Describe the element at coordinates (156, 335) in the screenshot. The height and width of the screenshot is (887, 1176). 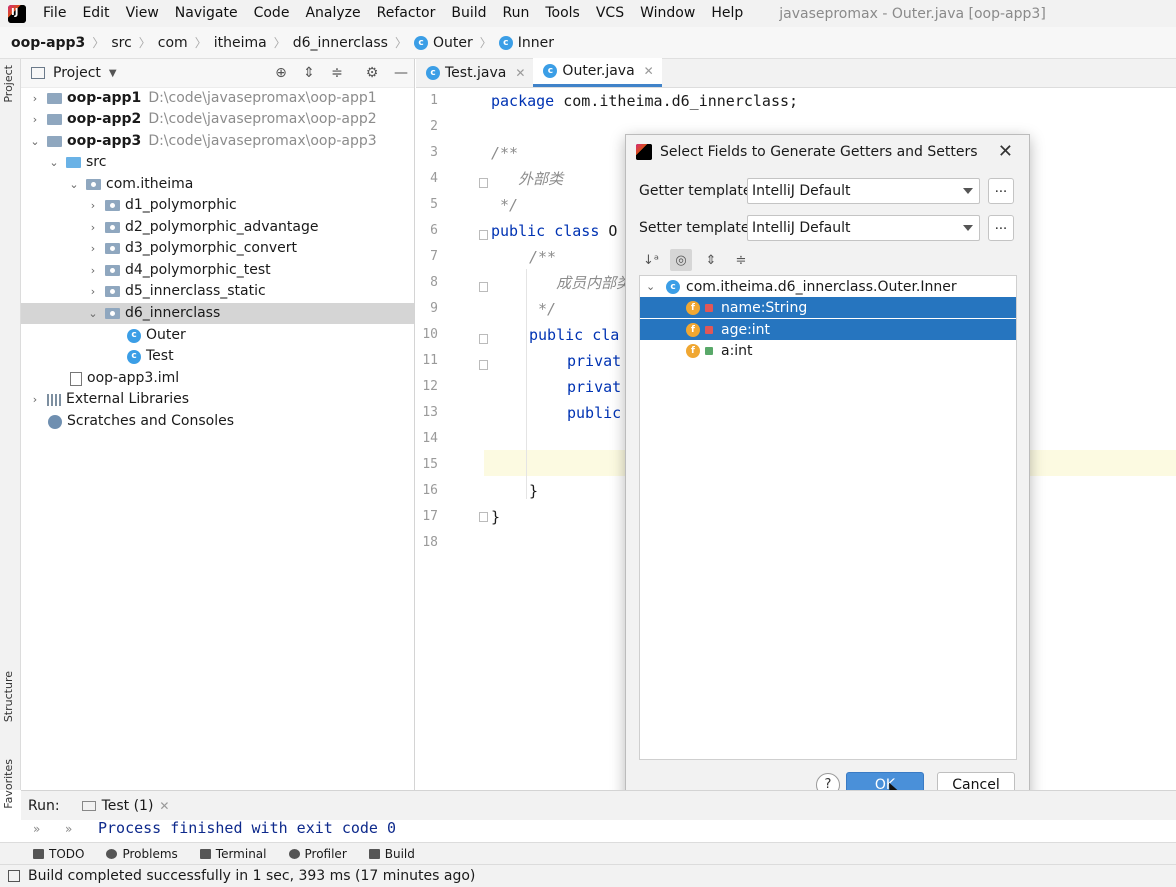
I see `tree-item-outer: c Outer` at that location.